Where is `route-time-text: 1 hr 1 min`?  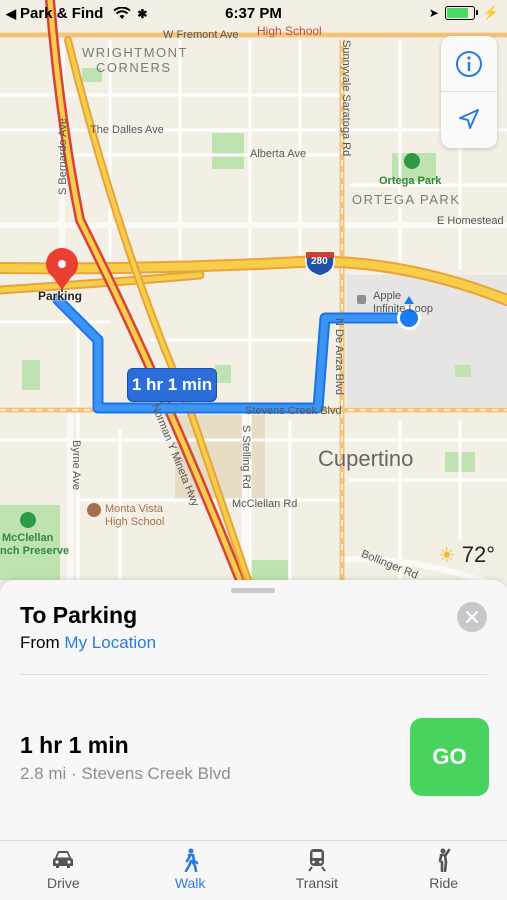
route-time-text: 1 hr 1 min is located at coordinates (172, 384).